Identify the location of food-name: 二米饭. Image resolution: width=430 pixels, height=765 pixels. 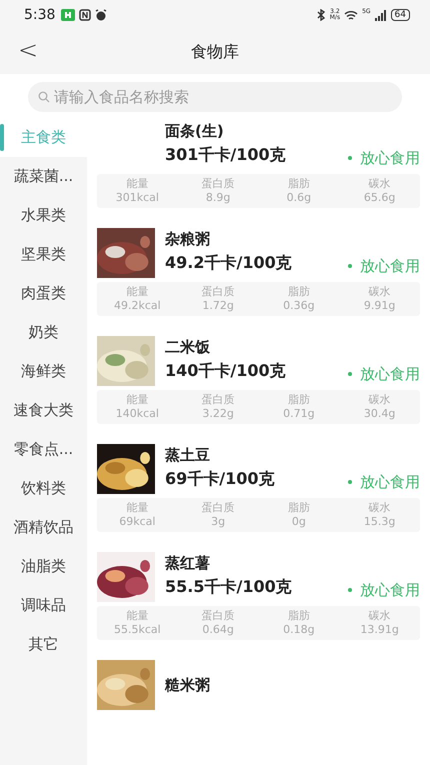
(188, 348).